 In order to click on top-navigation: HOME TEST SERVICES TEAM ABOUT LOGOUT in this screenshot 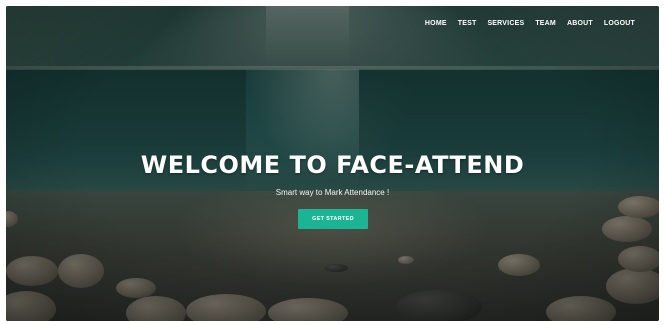, I will do `click(530, 23)`.